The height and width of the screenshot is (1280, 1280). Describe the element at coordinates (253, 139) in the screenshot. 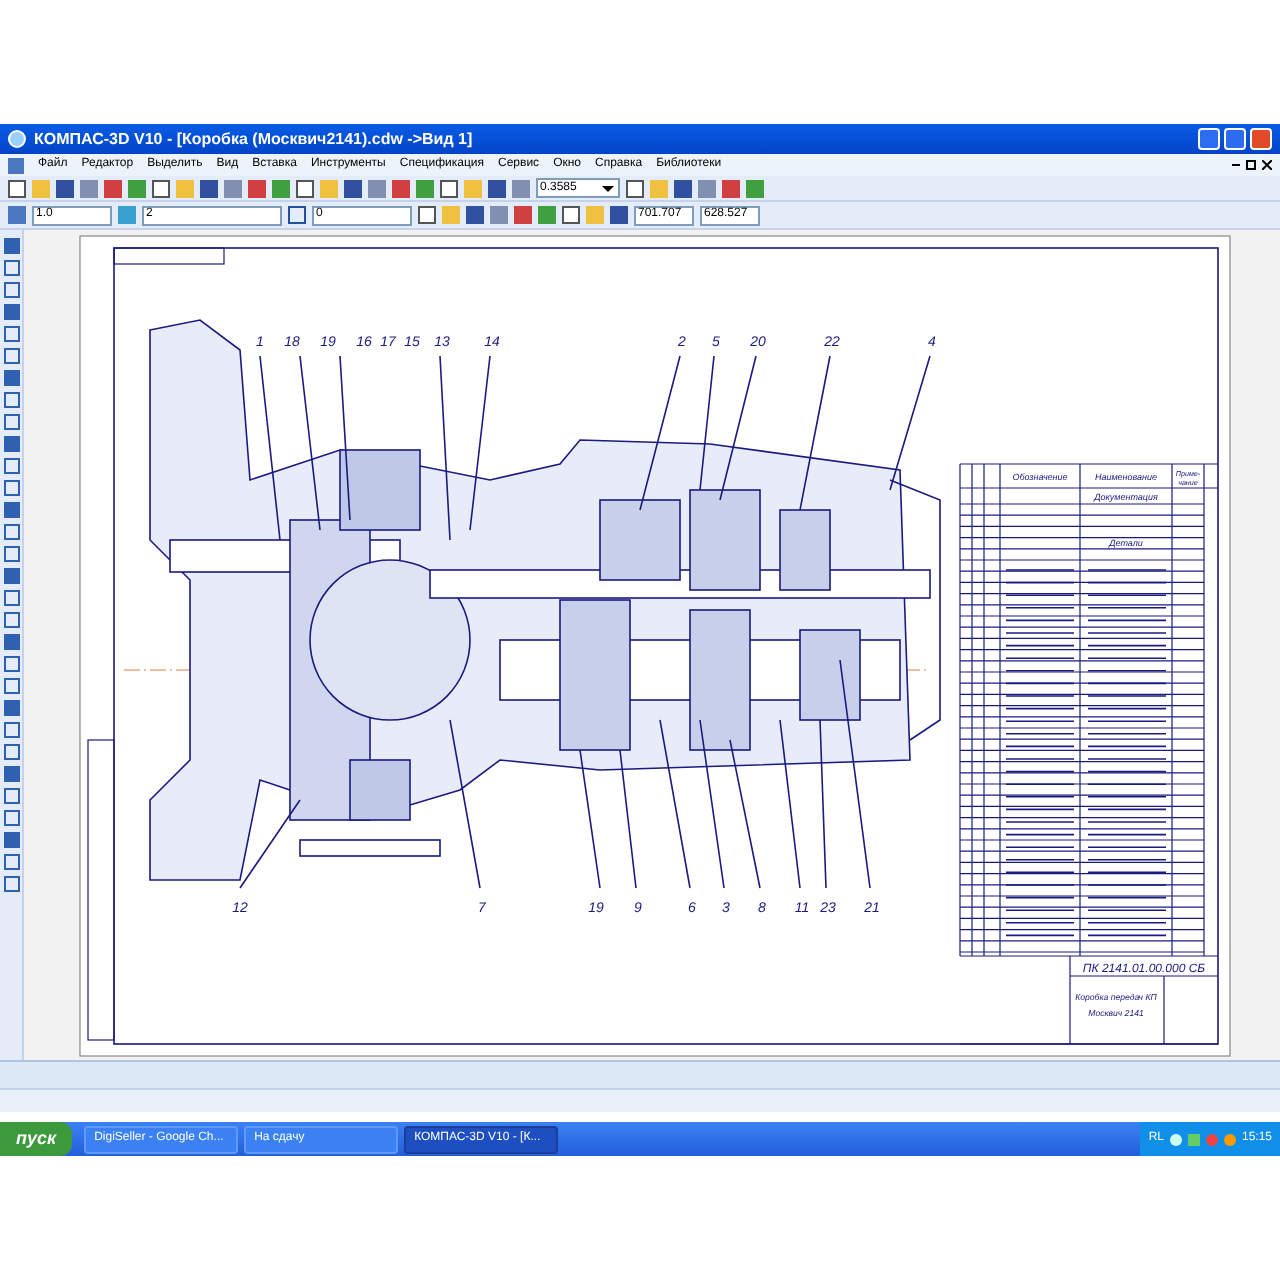

I see `window-title: КОМПАС-3D V10 - [Коробка (Москвич2141).cdw ->Вид 1]` at that location.